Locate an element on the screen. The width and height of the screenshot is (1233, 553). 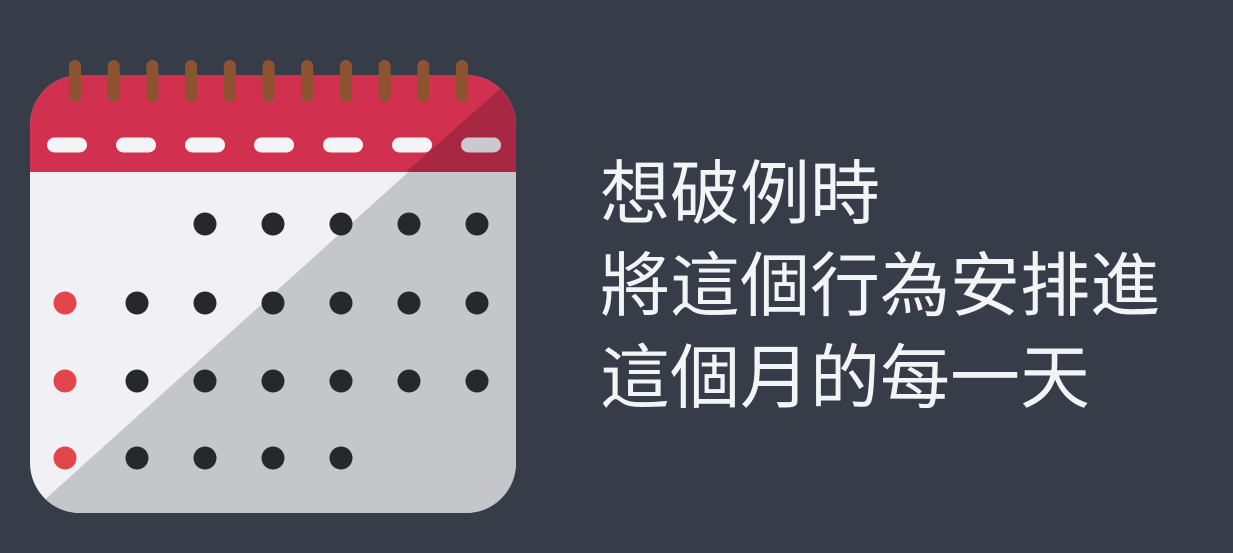
caption-line-3: 這個月的每一天 is located at coordinates (845, 378).